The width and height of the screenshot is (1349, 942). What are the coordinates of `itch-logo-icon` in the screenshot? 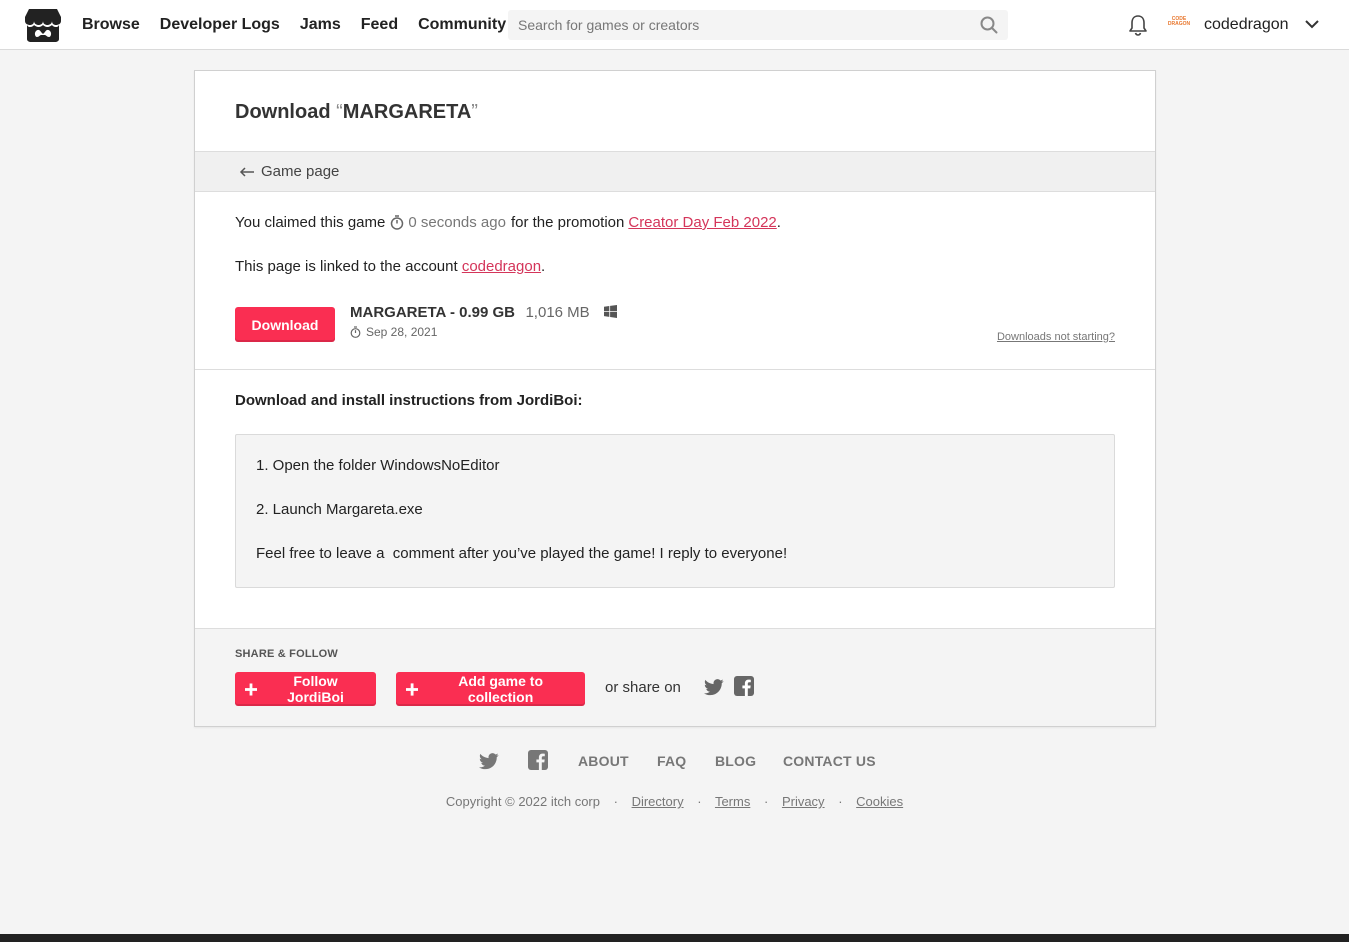 It's located at (43, 25).